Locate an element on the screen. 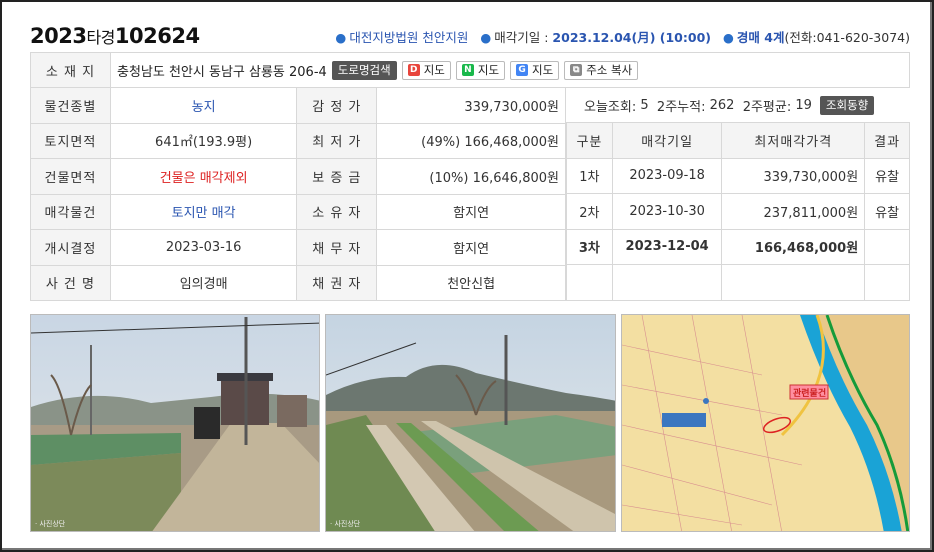  table-row: 3차 2023-12-04 166,468,000원 is located at coordinates (738, 246).